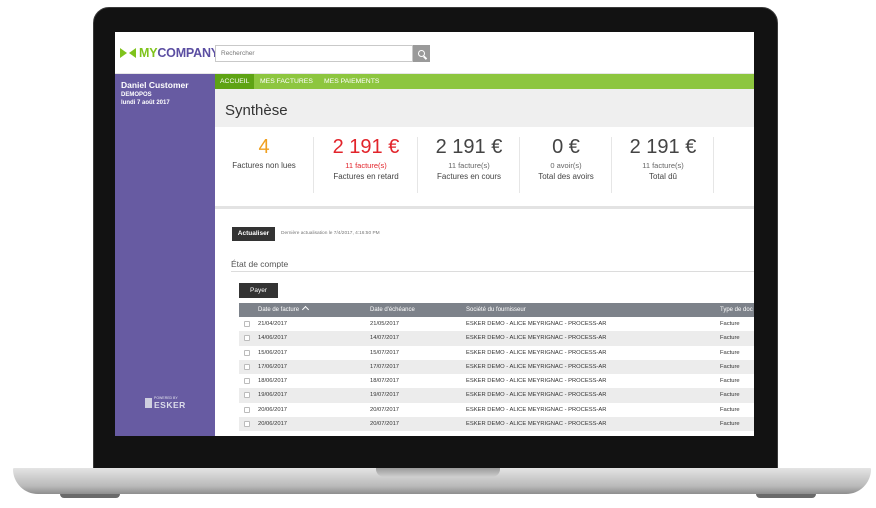 The height and width of the screenshot is (508, 876). I want to click on logo-text: MYCOMPANY, so click(179, 53).